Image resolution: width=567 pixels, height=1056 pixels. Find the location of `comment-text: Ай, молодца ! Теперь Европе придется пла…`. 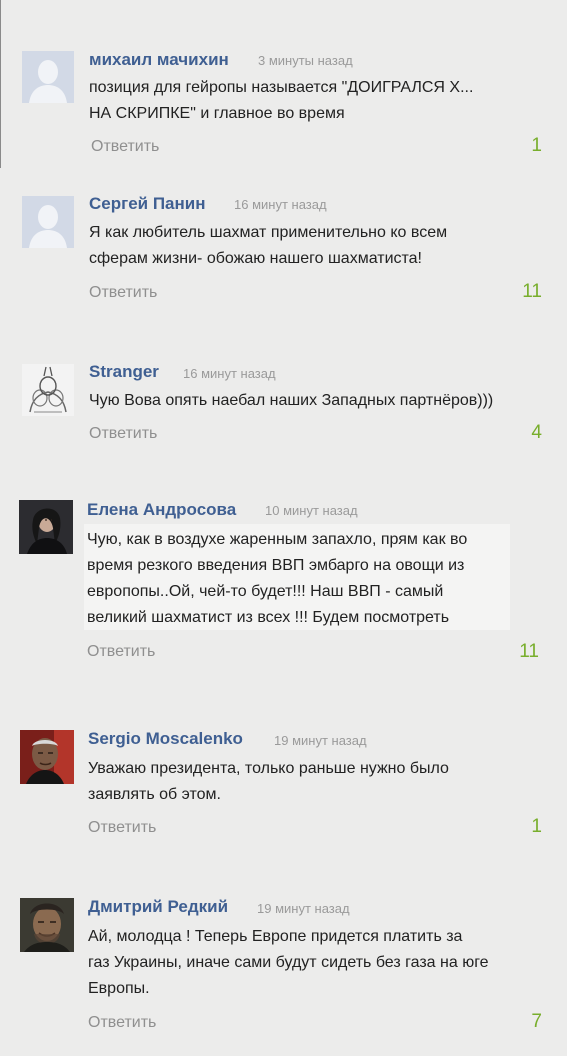

comment-text: Ай, молодца ! Теперь Европе придется пла… is located at coordinates (288, 962).